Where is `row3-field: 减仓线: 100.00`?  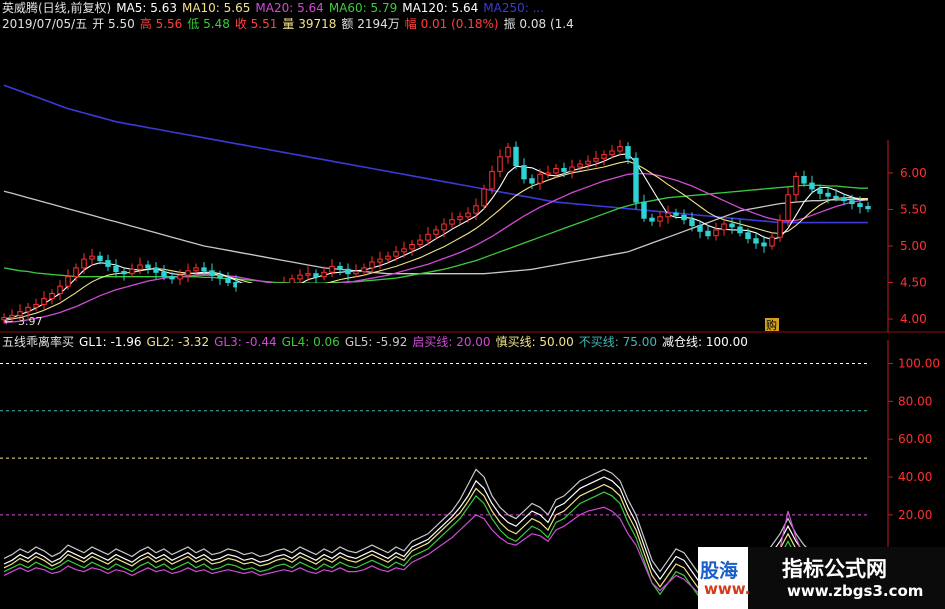 row3-field: 减仓线: 100.00 is located at coordinates (705, 342).